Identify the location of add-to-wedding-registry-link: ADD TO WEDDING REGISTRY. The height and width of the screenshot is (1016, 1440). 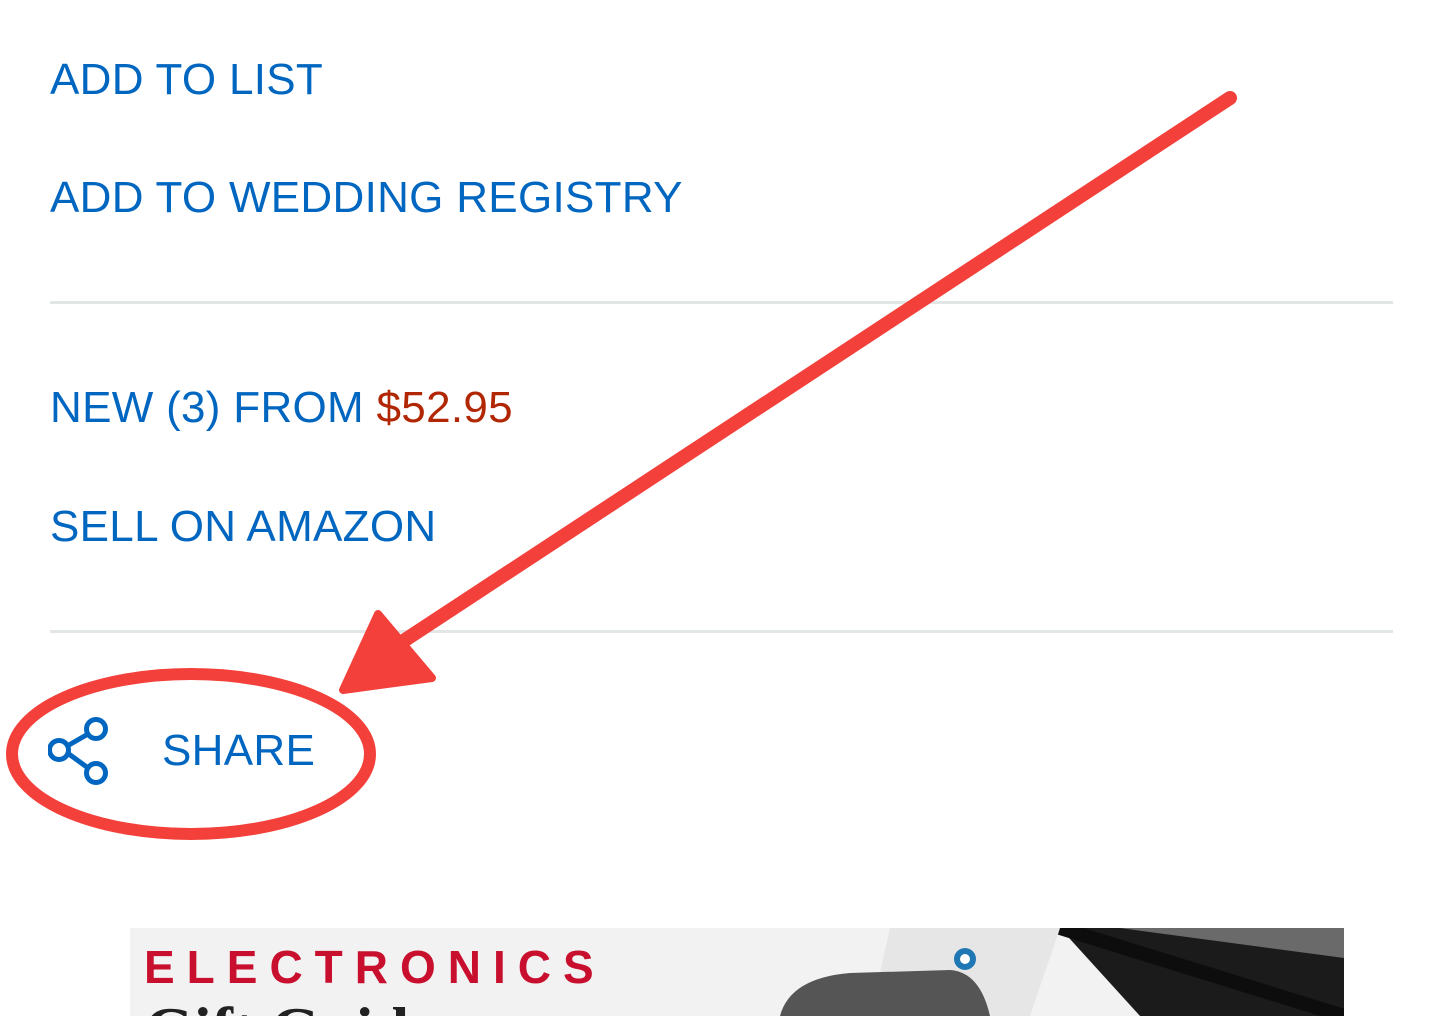
(366, 198).